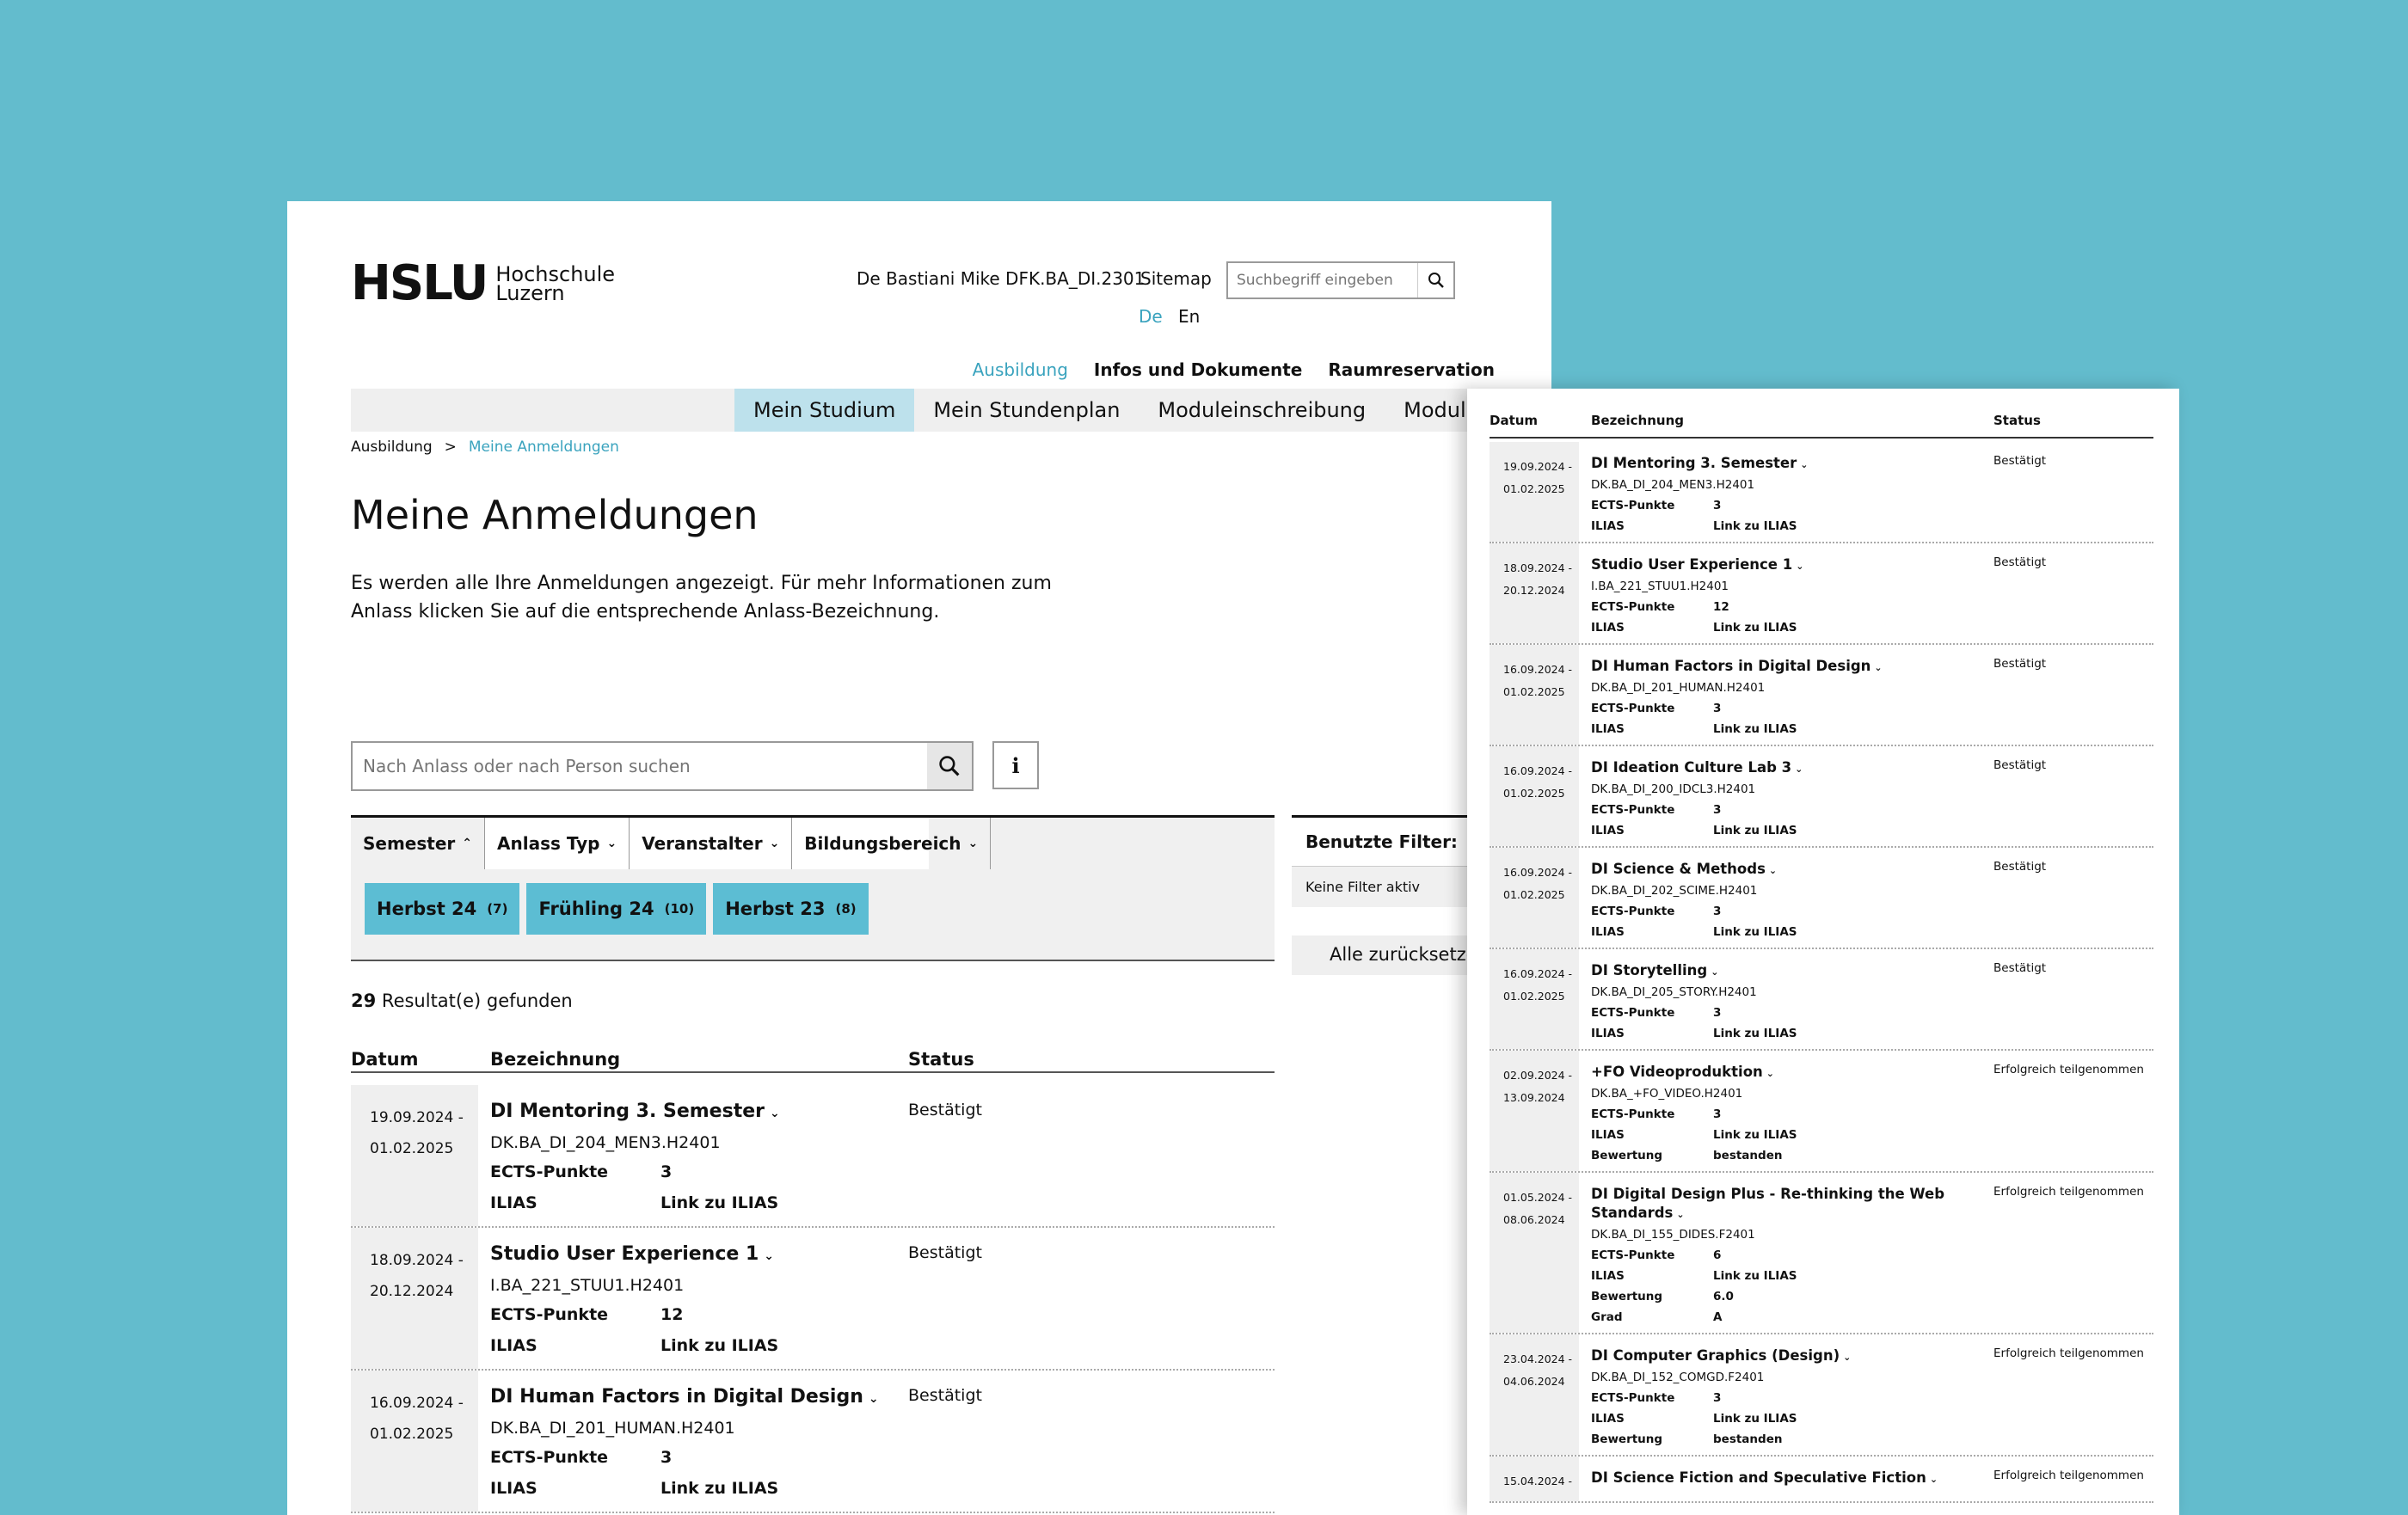  I want to click on registration-search-input, so click(640, 766).